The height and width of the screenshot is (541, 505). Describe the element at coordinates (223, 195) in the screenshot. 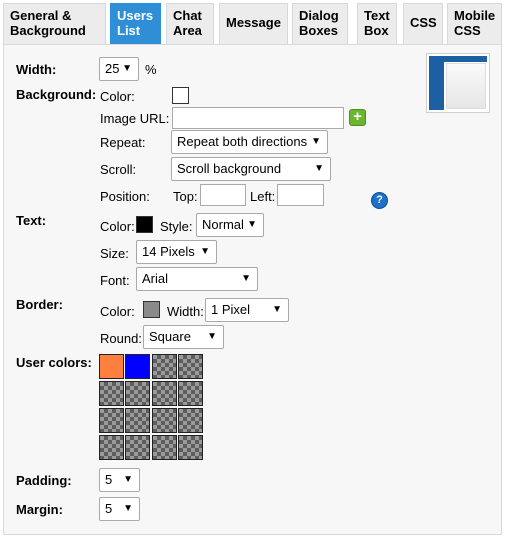

I see `position-top-input` at that location.